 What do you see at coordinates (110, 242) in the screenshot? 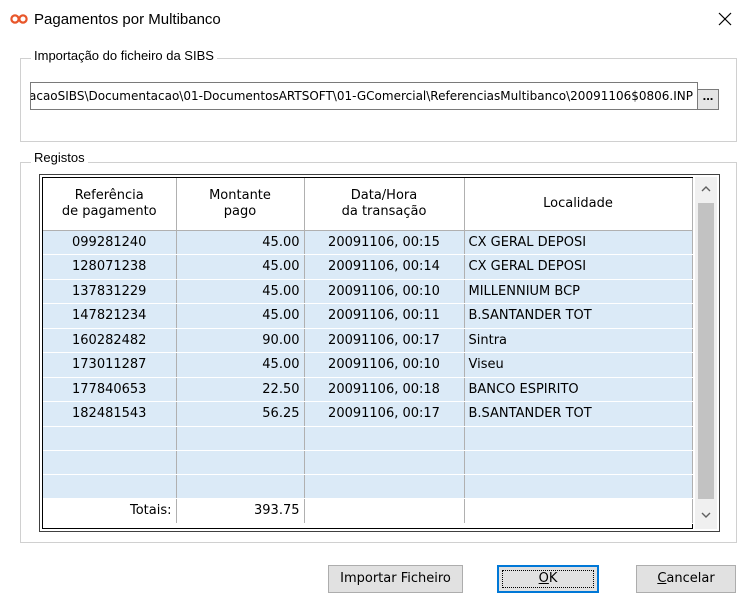
I see `cell-reference: 099281240` at bounding box center [110, 242].